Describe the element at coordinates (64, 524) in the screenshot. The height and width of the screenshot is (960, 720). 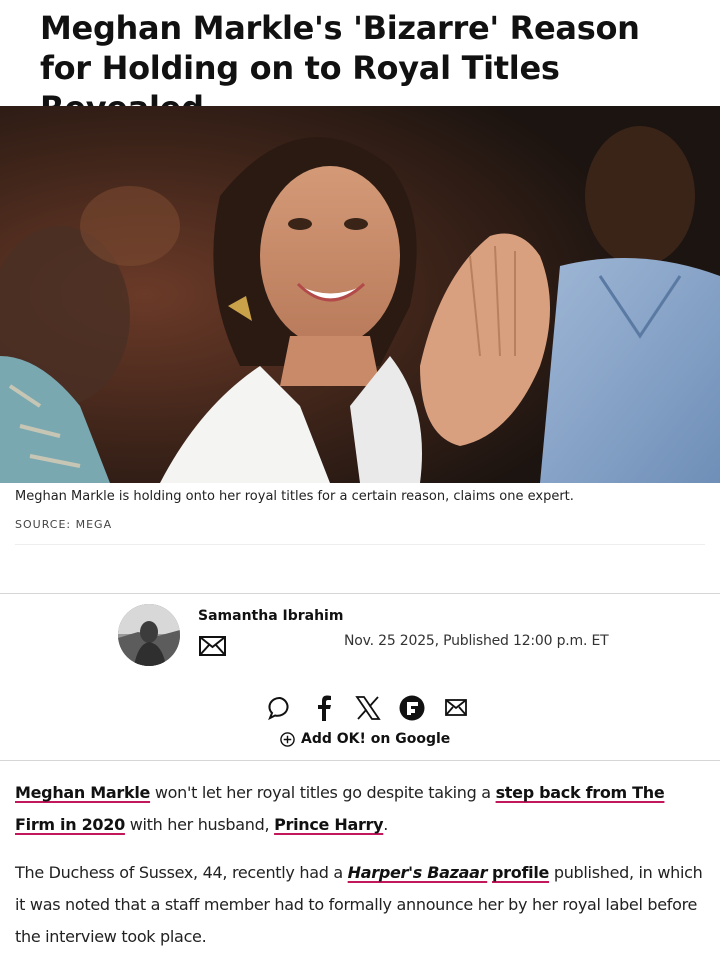
I see `image-source: SOURCE: MEGA` at that location.